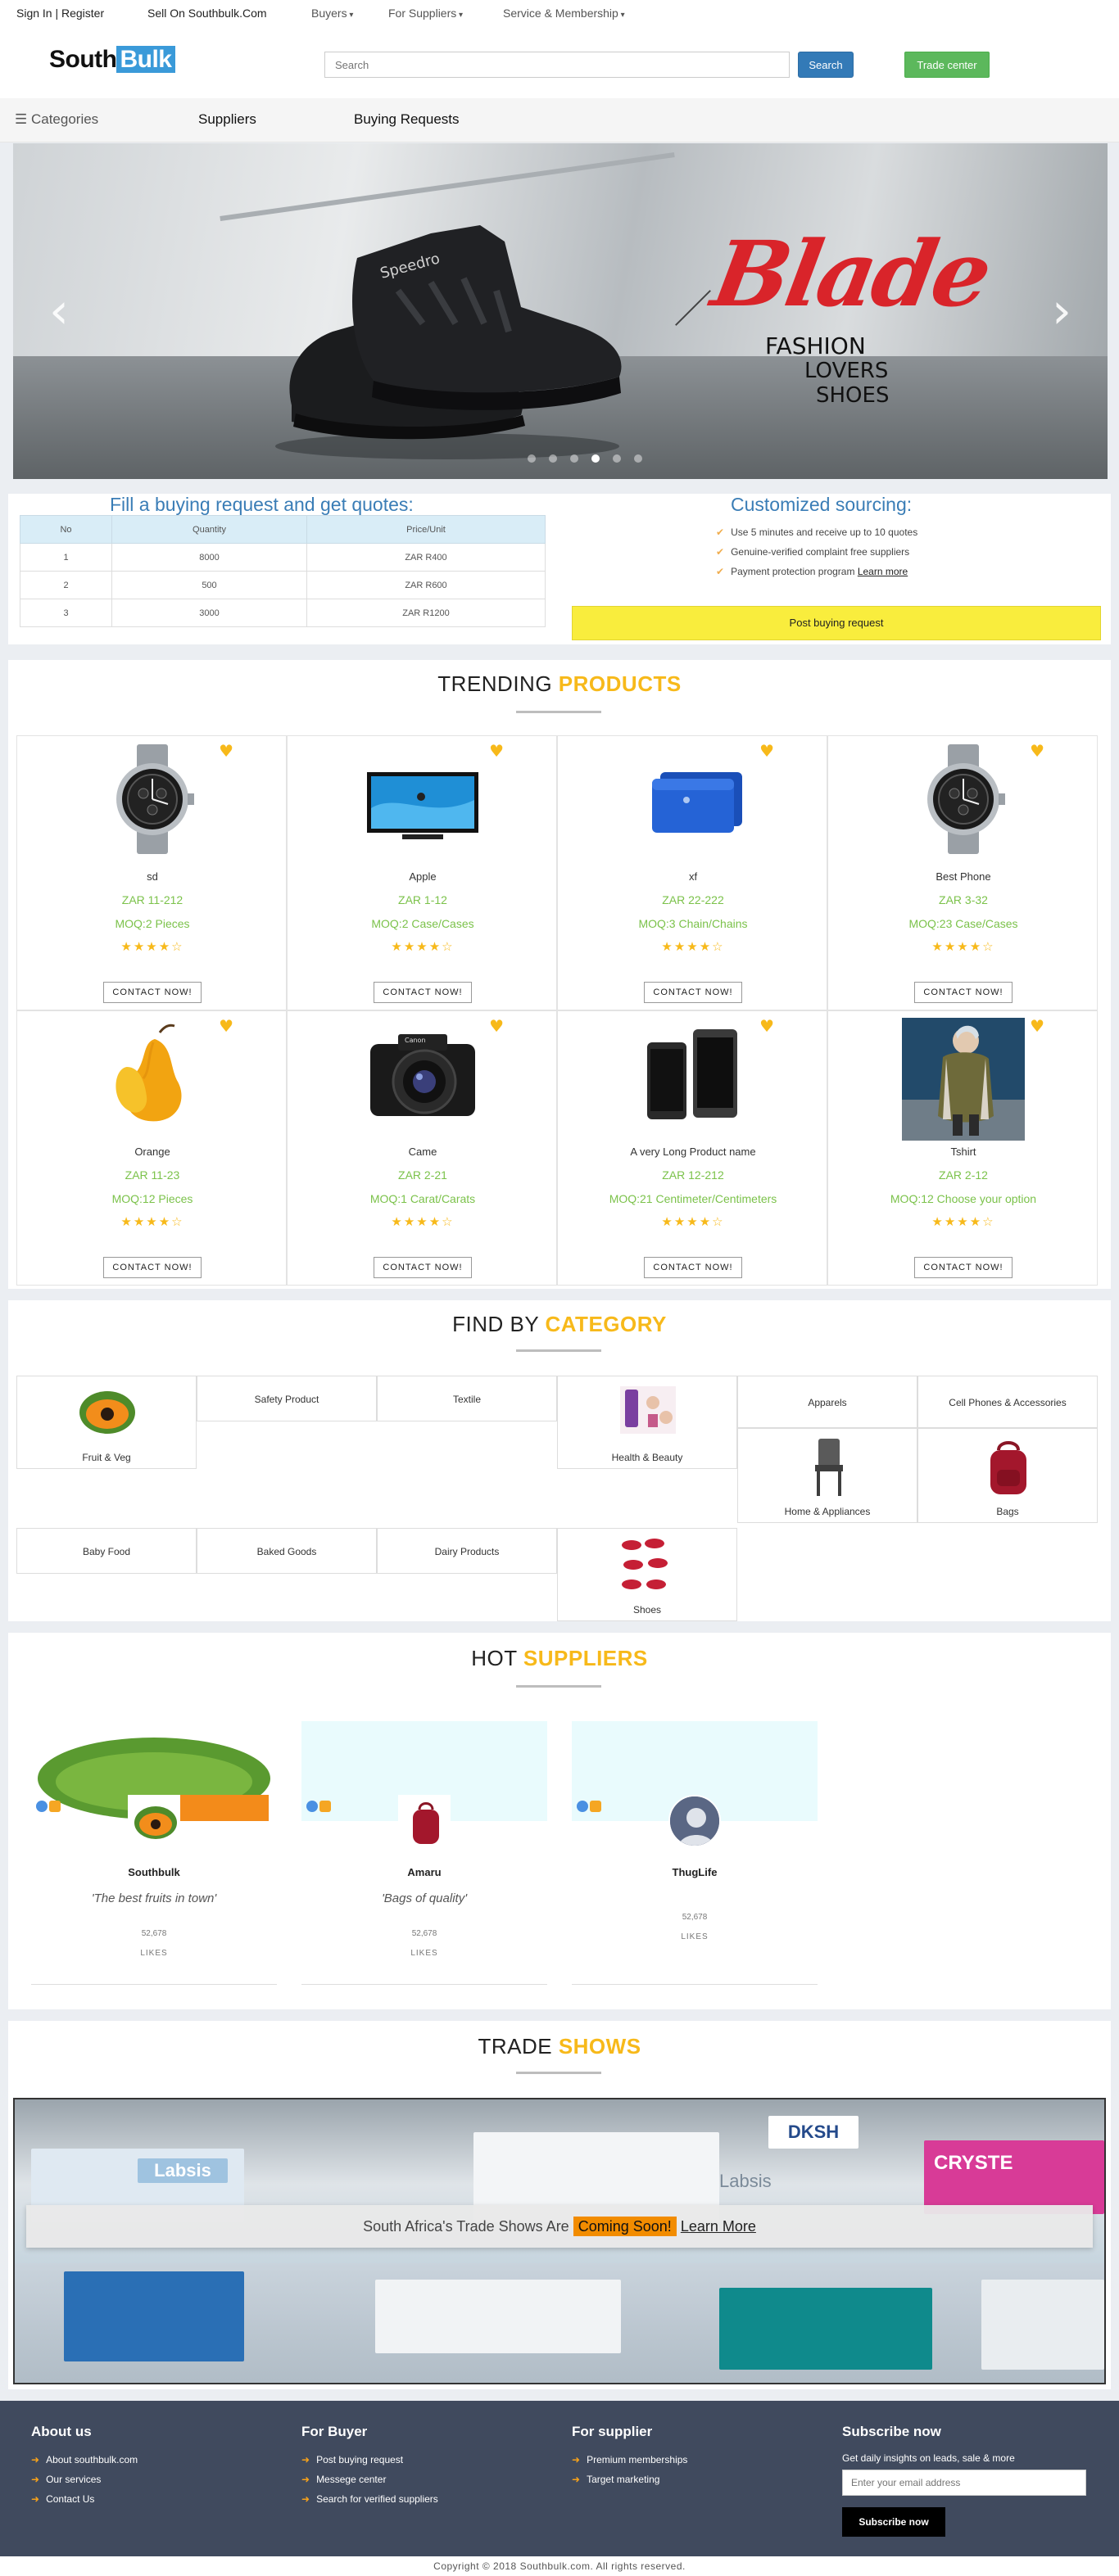  I want to click on product-name: Orange, so click(152, 1152).